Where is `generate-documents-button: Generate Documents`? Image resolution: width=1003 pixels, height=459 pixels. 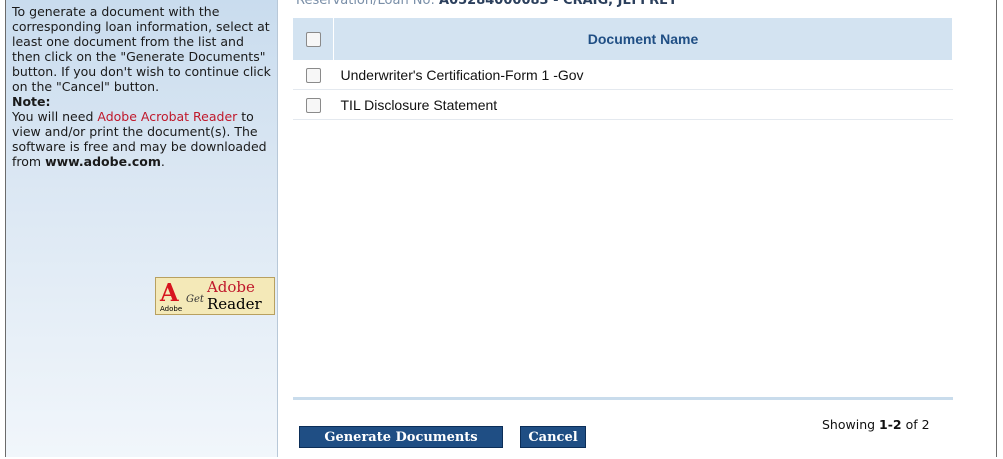
generate-documents-button: Generate Documents is located at coordinates (401, 437).